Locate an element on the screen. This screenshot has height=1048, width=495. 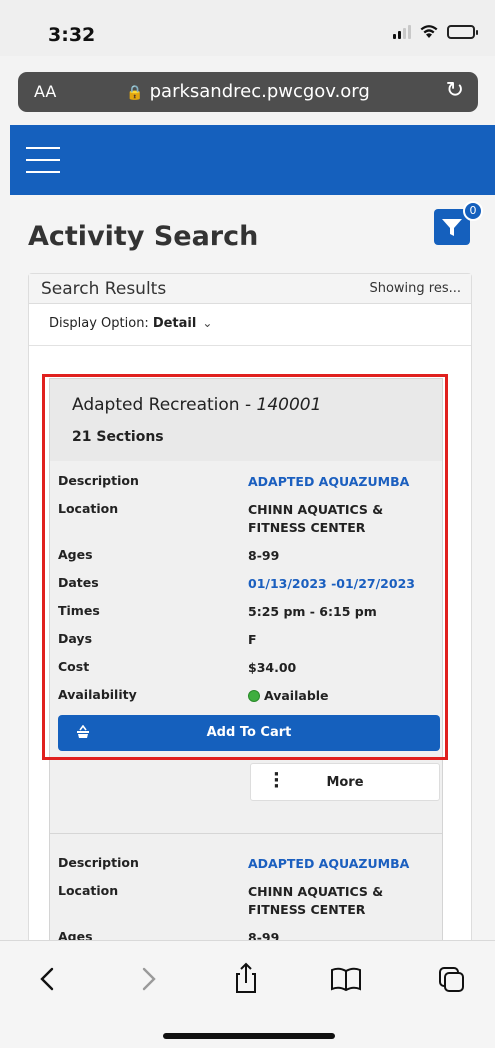
page-title: Activity Search is located at coordinates (143, 236).